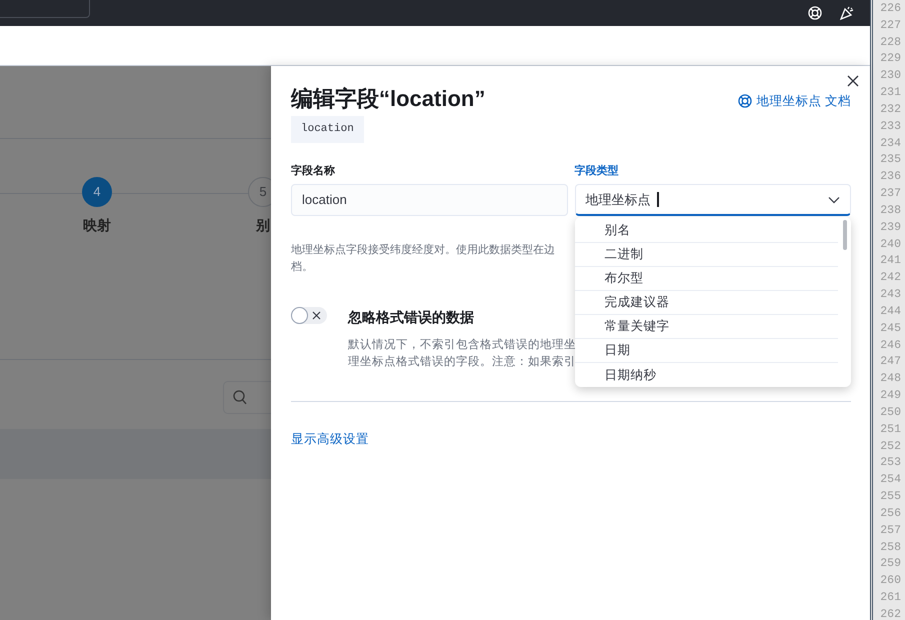 This screenshot has height=620, width=905. Describe the element at coordinates (834, 200) in the screenshot. I see `chevron-down-icon` at that location.